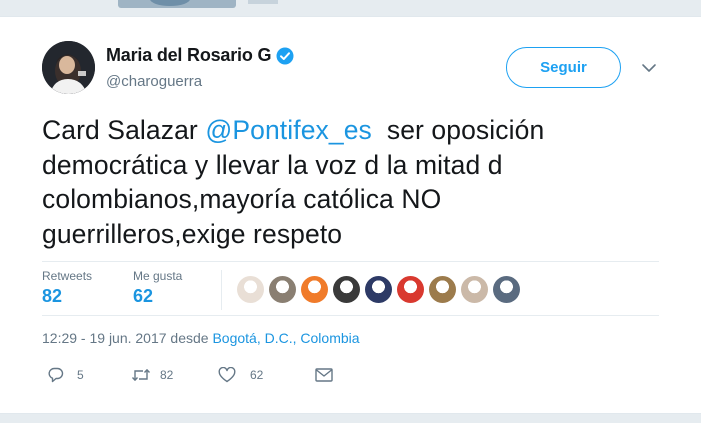 The height and width of the screenshot is (423, 701). What do you see at coordinates (192, 233) in the screenshot?
I see `tweet-text-line-4: guerrilleros,exige respeto` at bounding box center [192, 233].